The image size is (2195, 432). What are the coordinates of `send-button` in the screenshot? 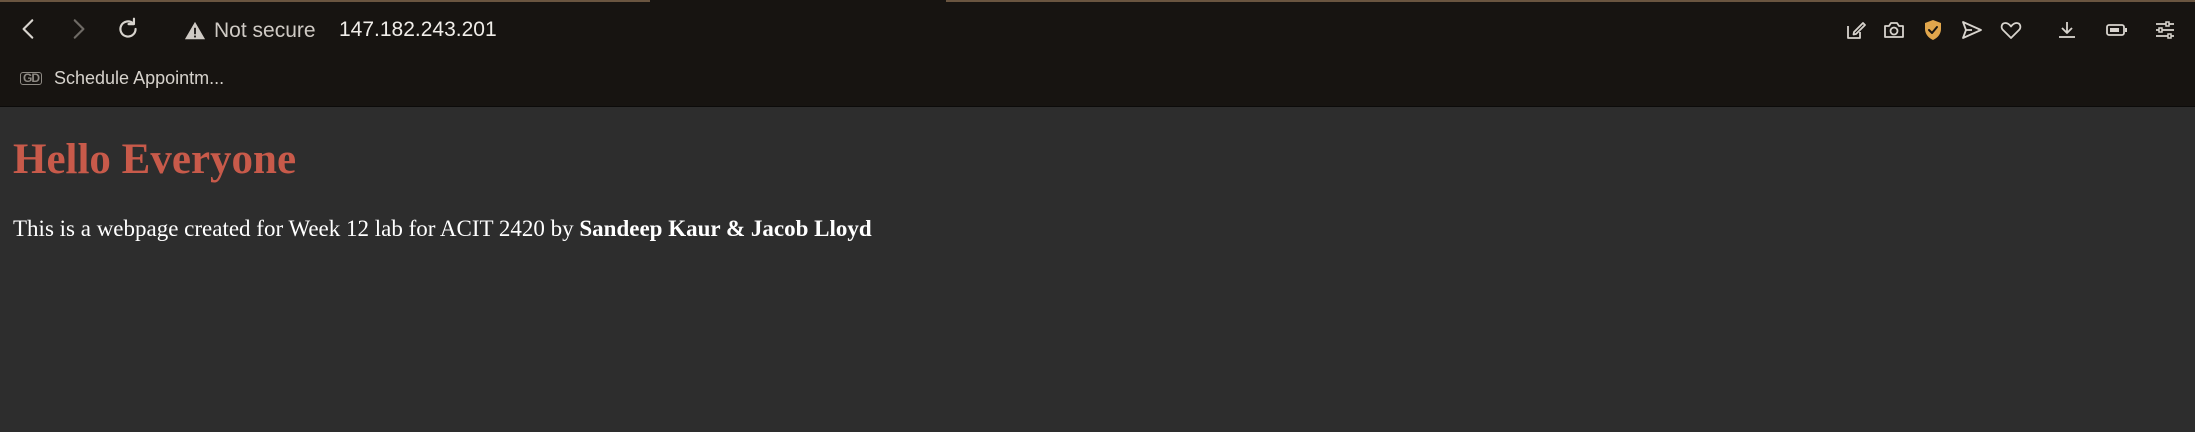 It's located at (1972, 30).